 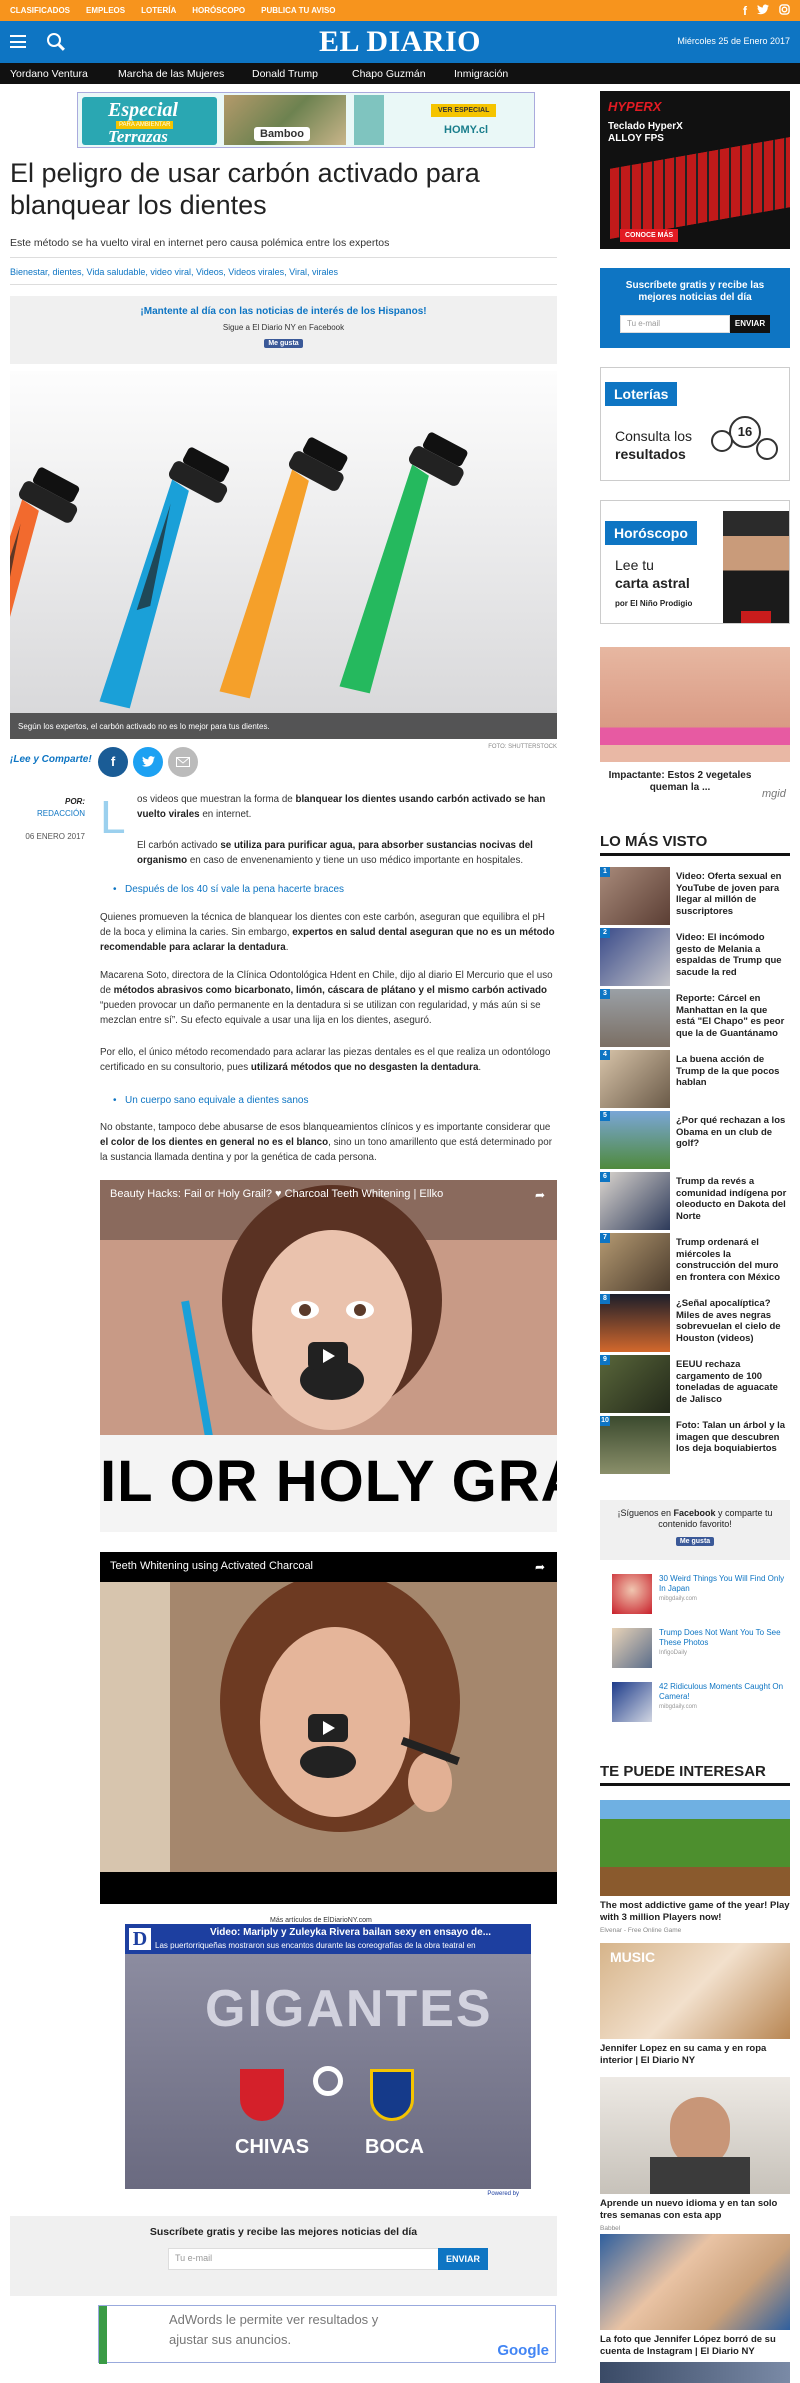 I want to click on sidebar-loterias-box: Loterías Consulta los resultados 16, so click(x=695, y=424).